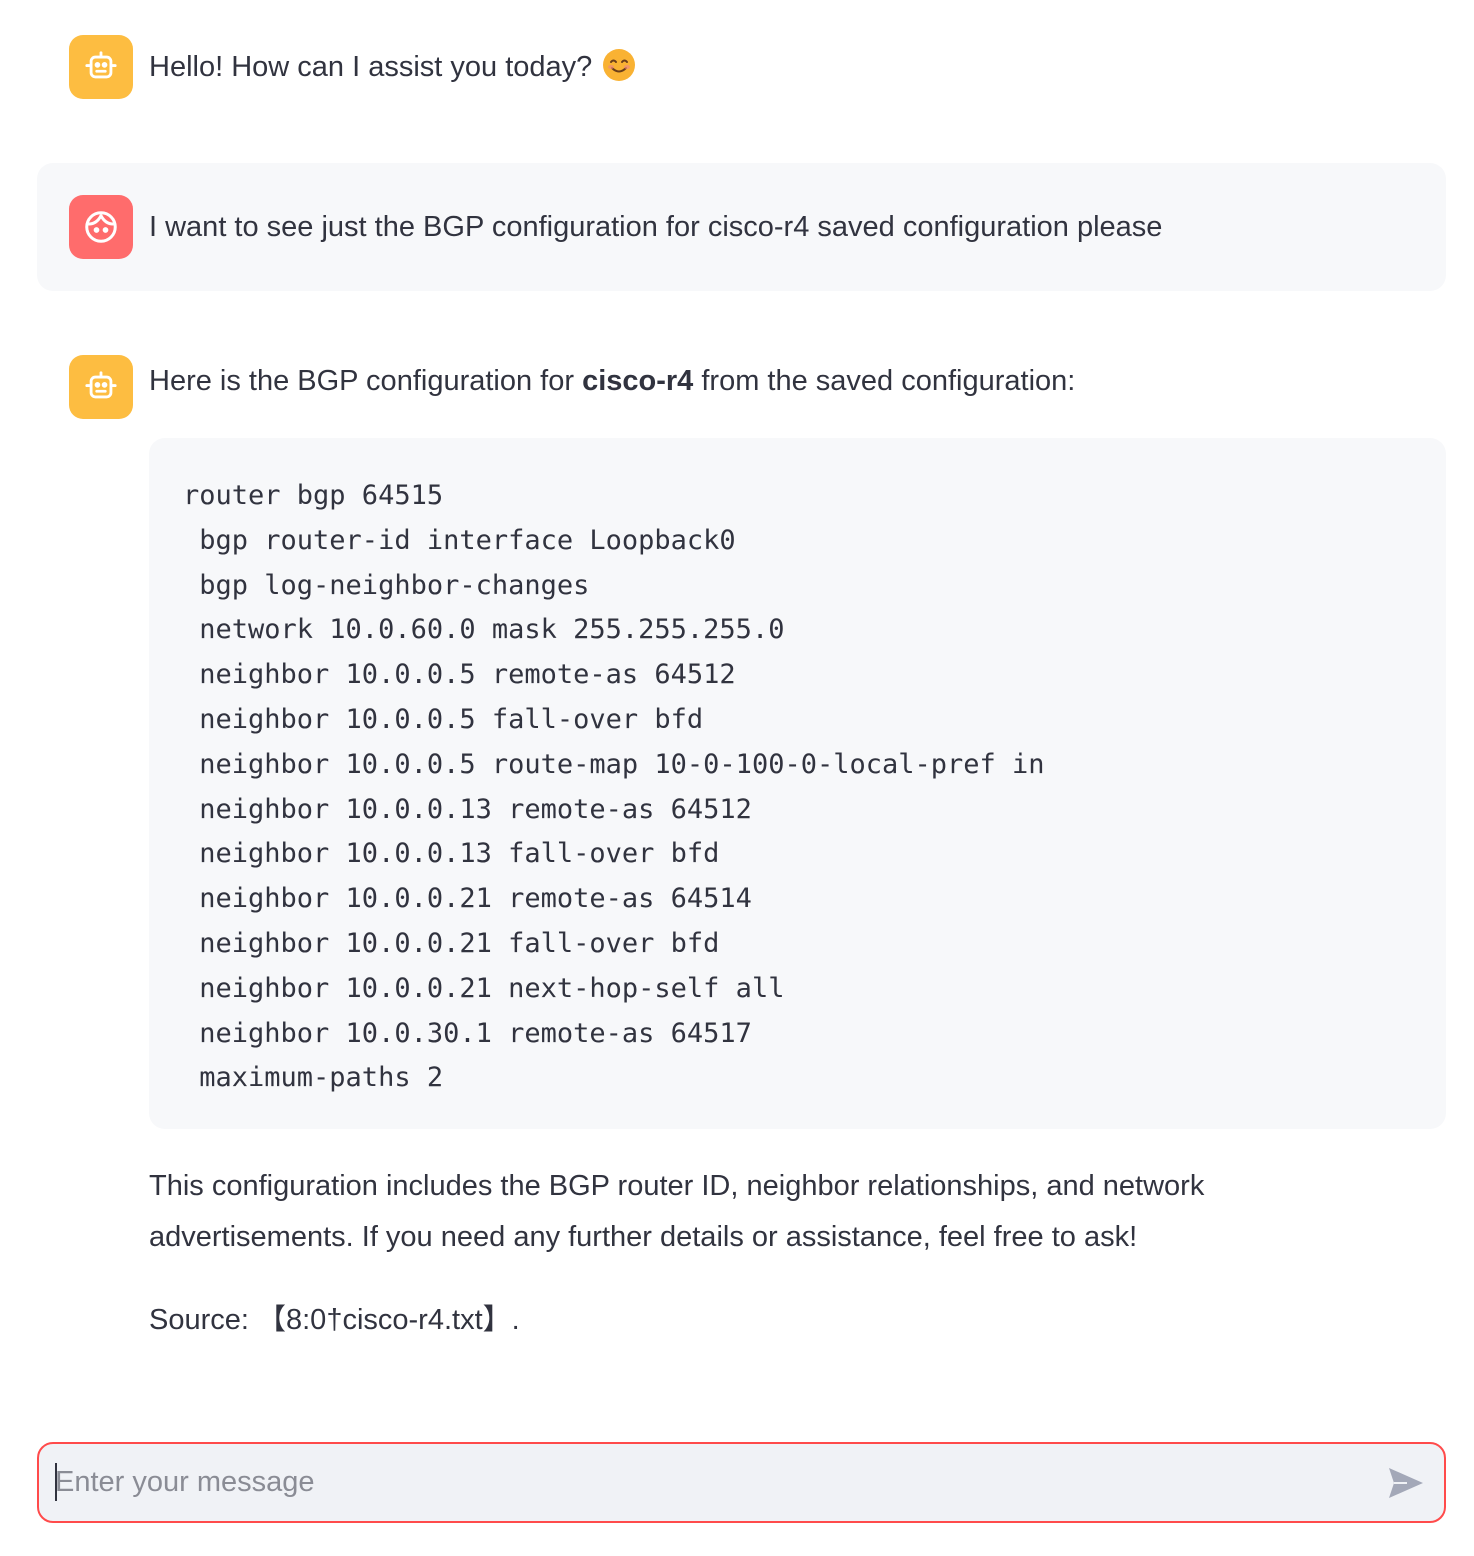 The width and height of the screenshot is (1474, 1556). I want to click on chat-input-container, so click(741, 1482).